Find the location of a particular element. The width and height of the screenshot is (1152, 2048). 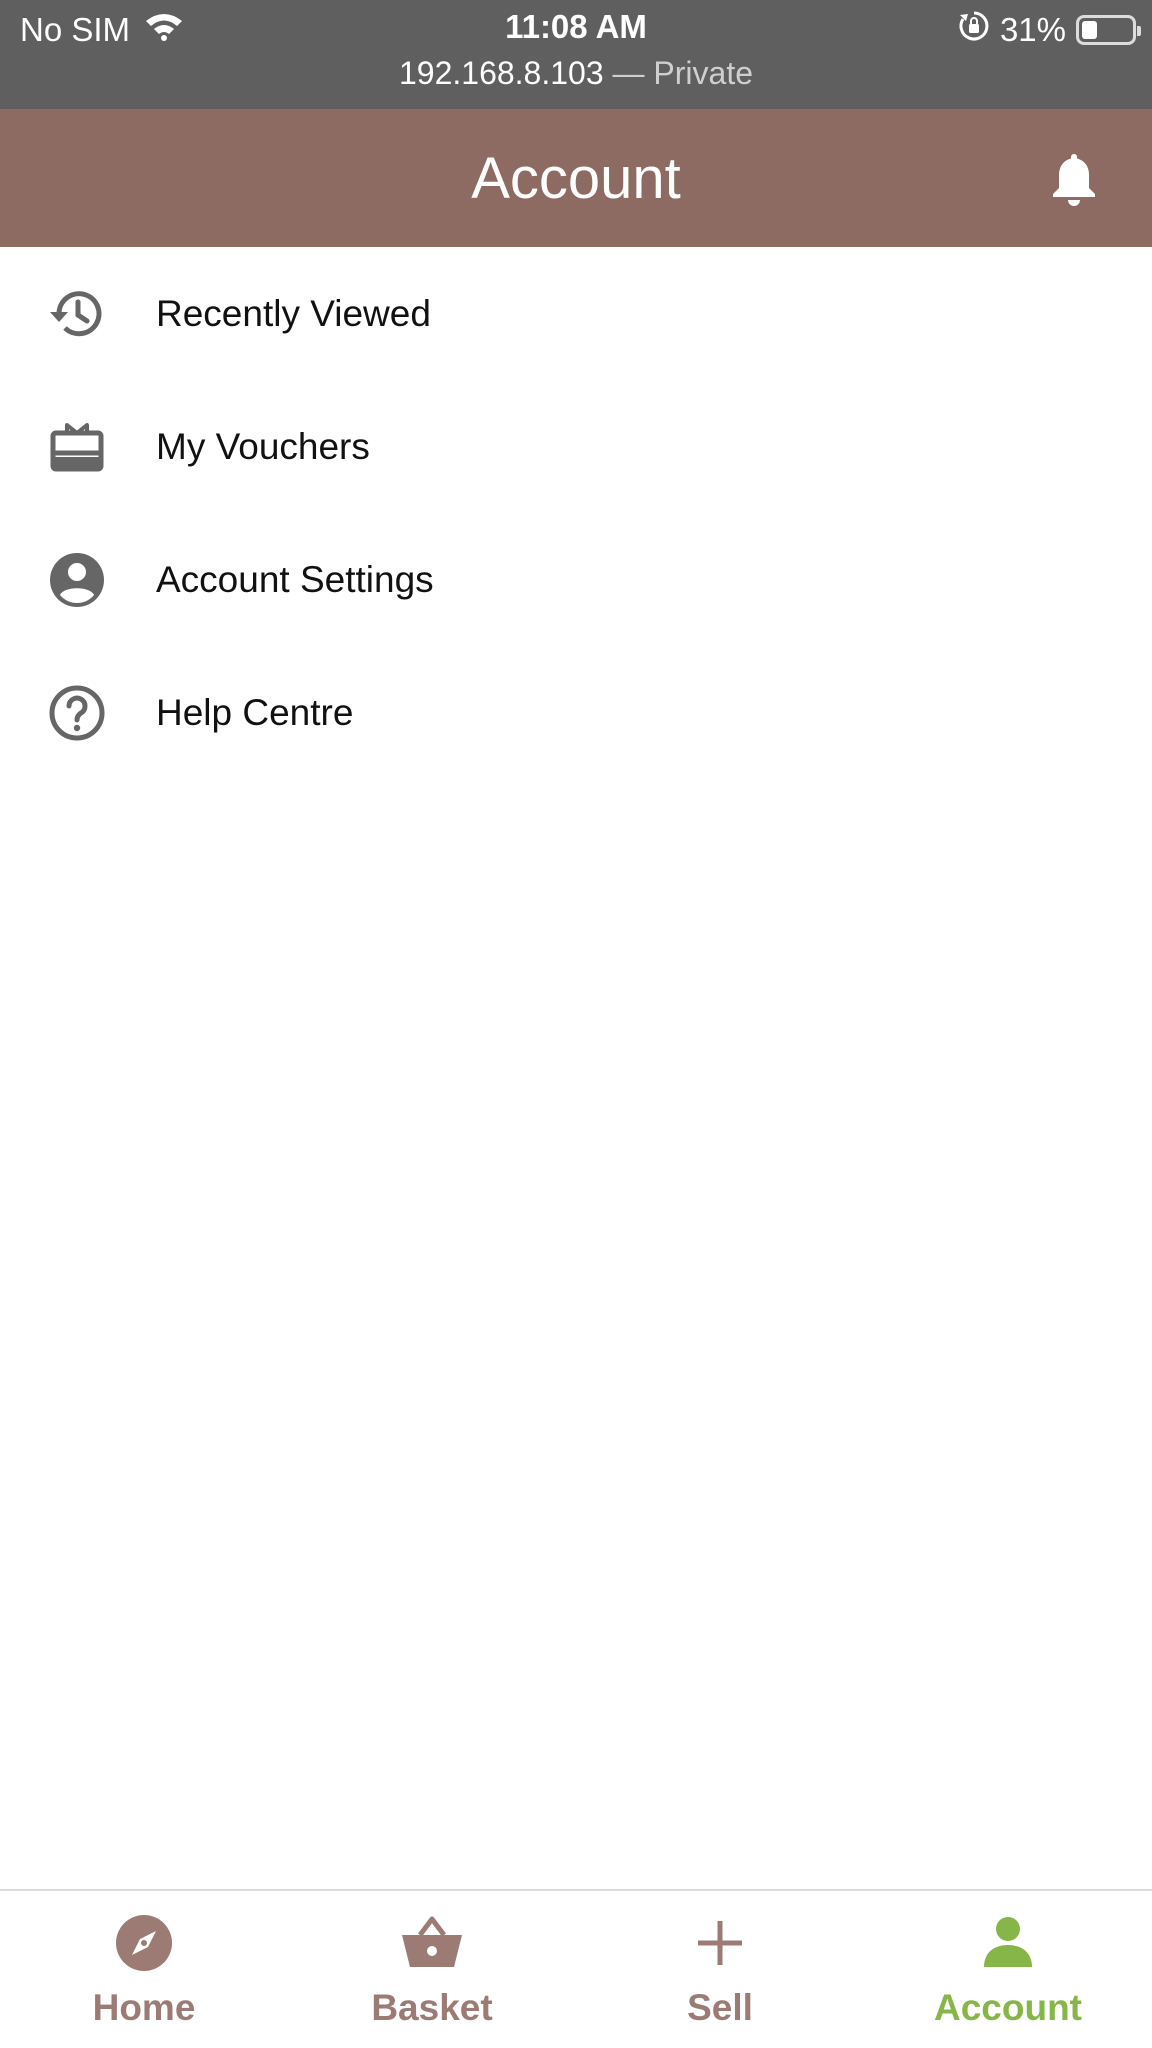

menu-item-label: Recently Viewed is located at coordinates (293, 313).